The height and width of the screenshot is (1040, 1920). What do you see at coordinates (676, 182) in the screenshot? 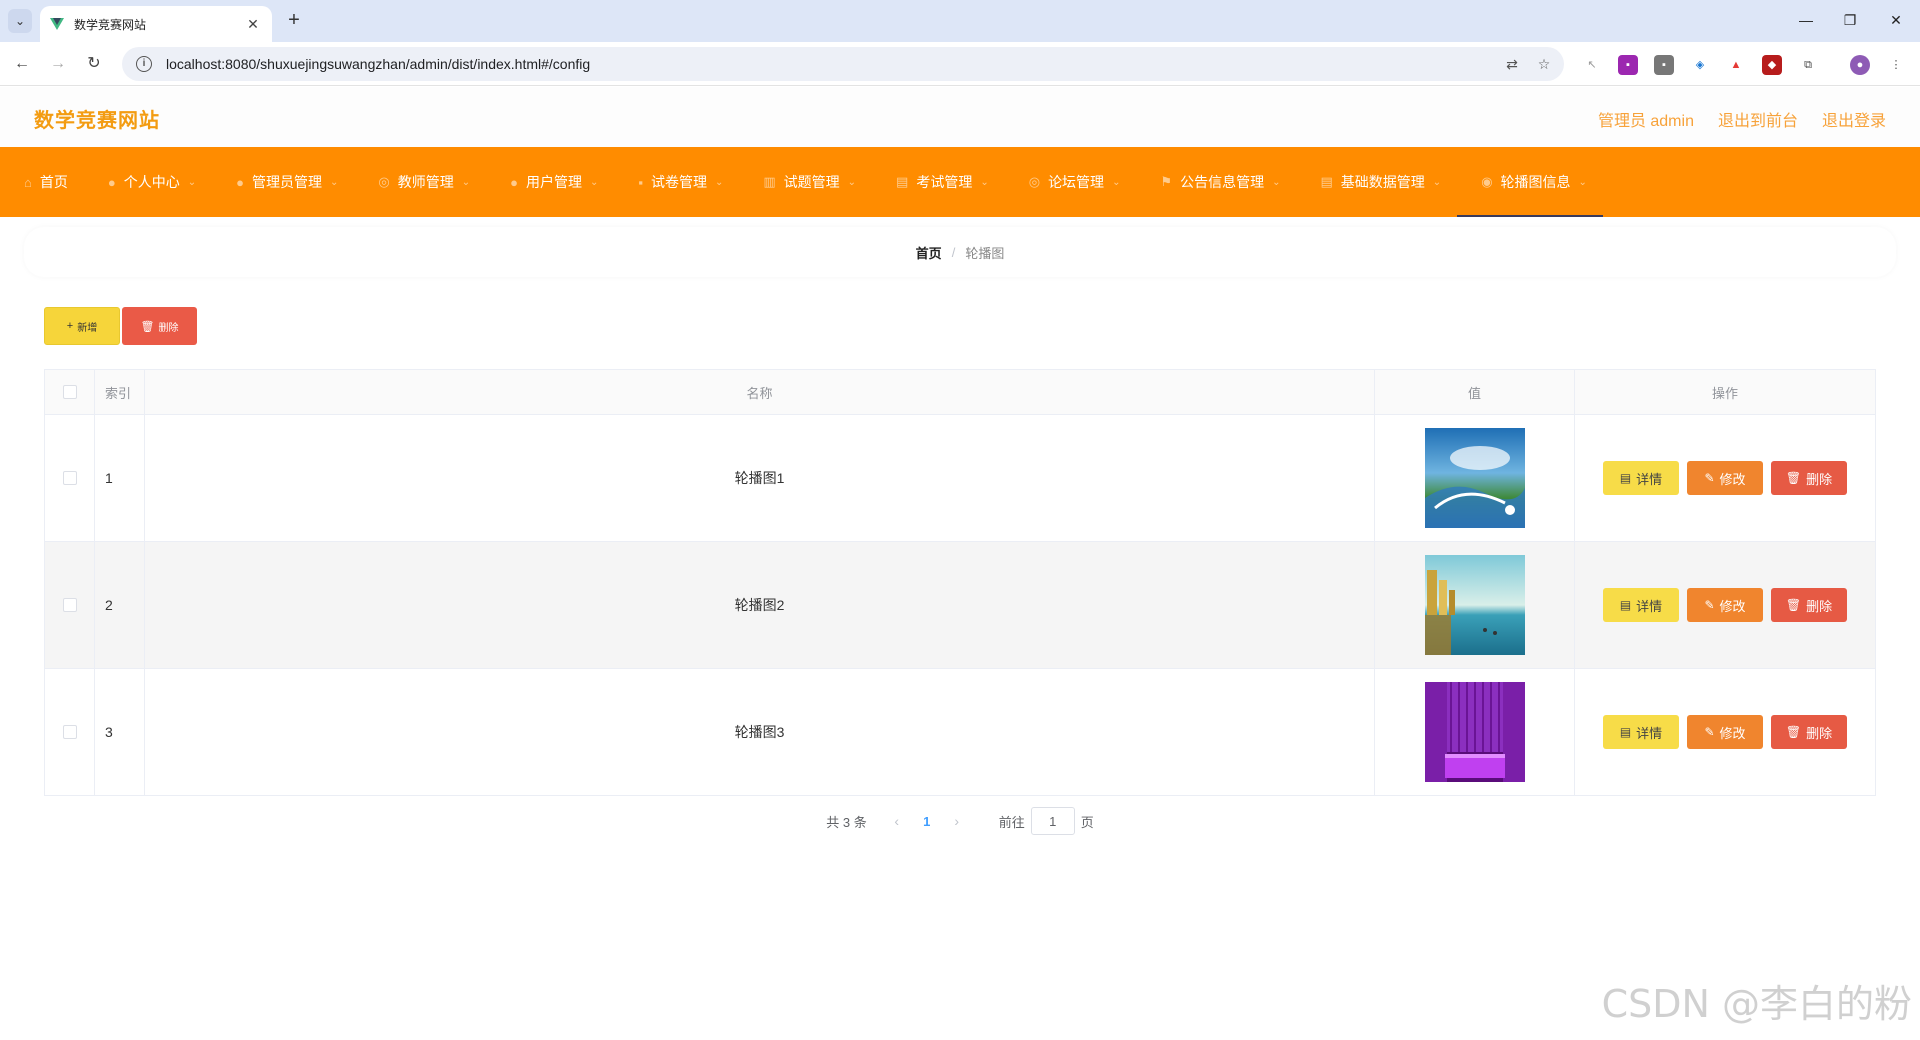
I see `menu-item-papers: ▪ 试卷管理 ⌄` at bounding box center [676, 182].